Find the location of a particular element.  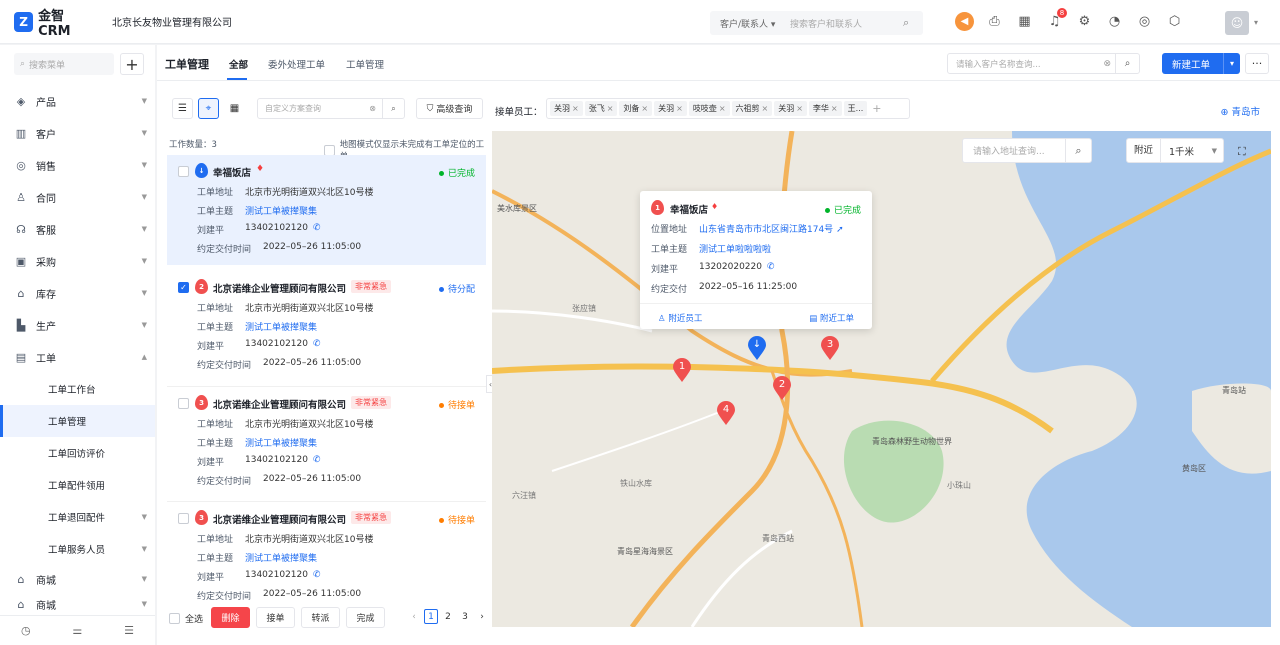

prev-page-icon: ‹ is located at coordinates (414, 616).